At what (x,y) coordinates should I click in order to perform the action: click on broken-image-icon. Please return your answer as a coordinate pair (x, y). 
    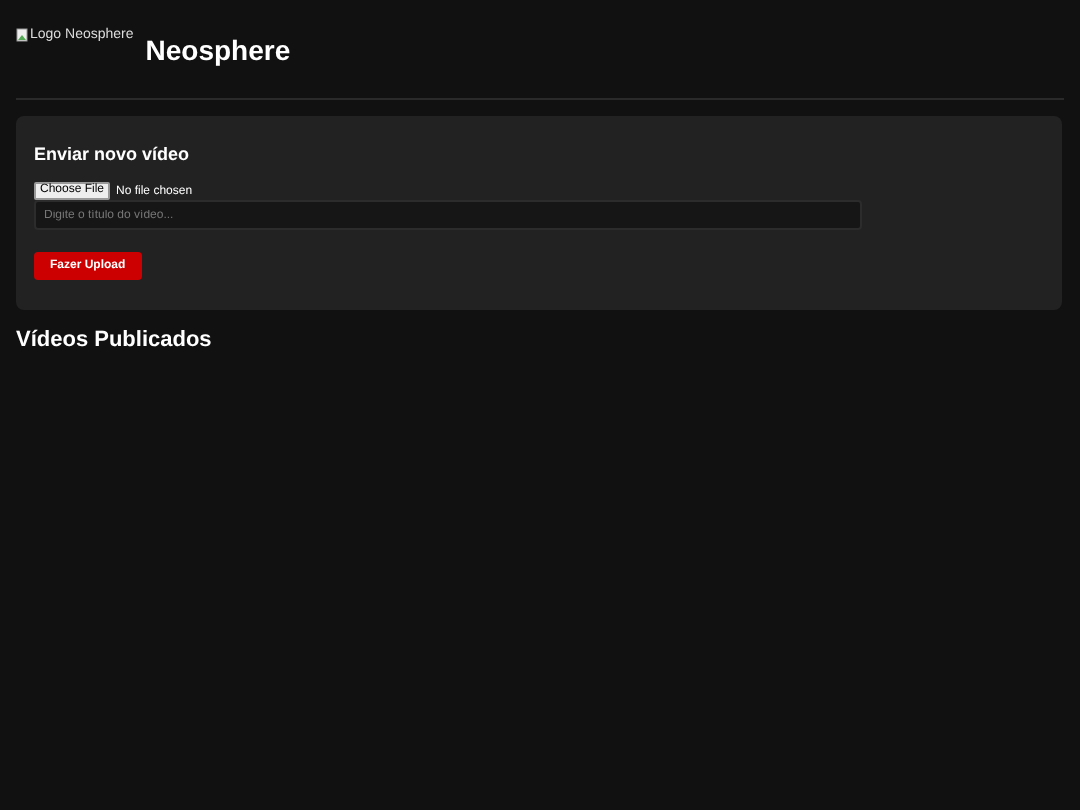
    Looking at the image, I should click on (22, 35).